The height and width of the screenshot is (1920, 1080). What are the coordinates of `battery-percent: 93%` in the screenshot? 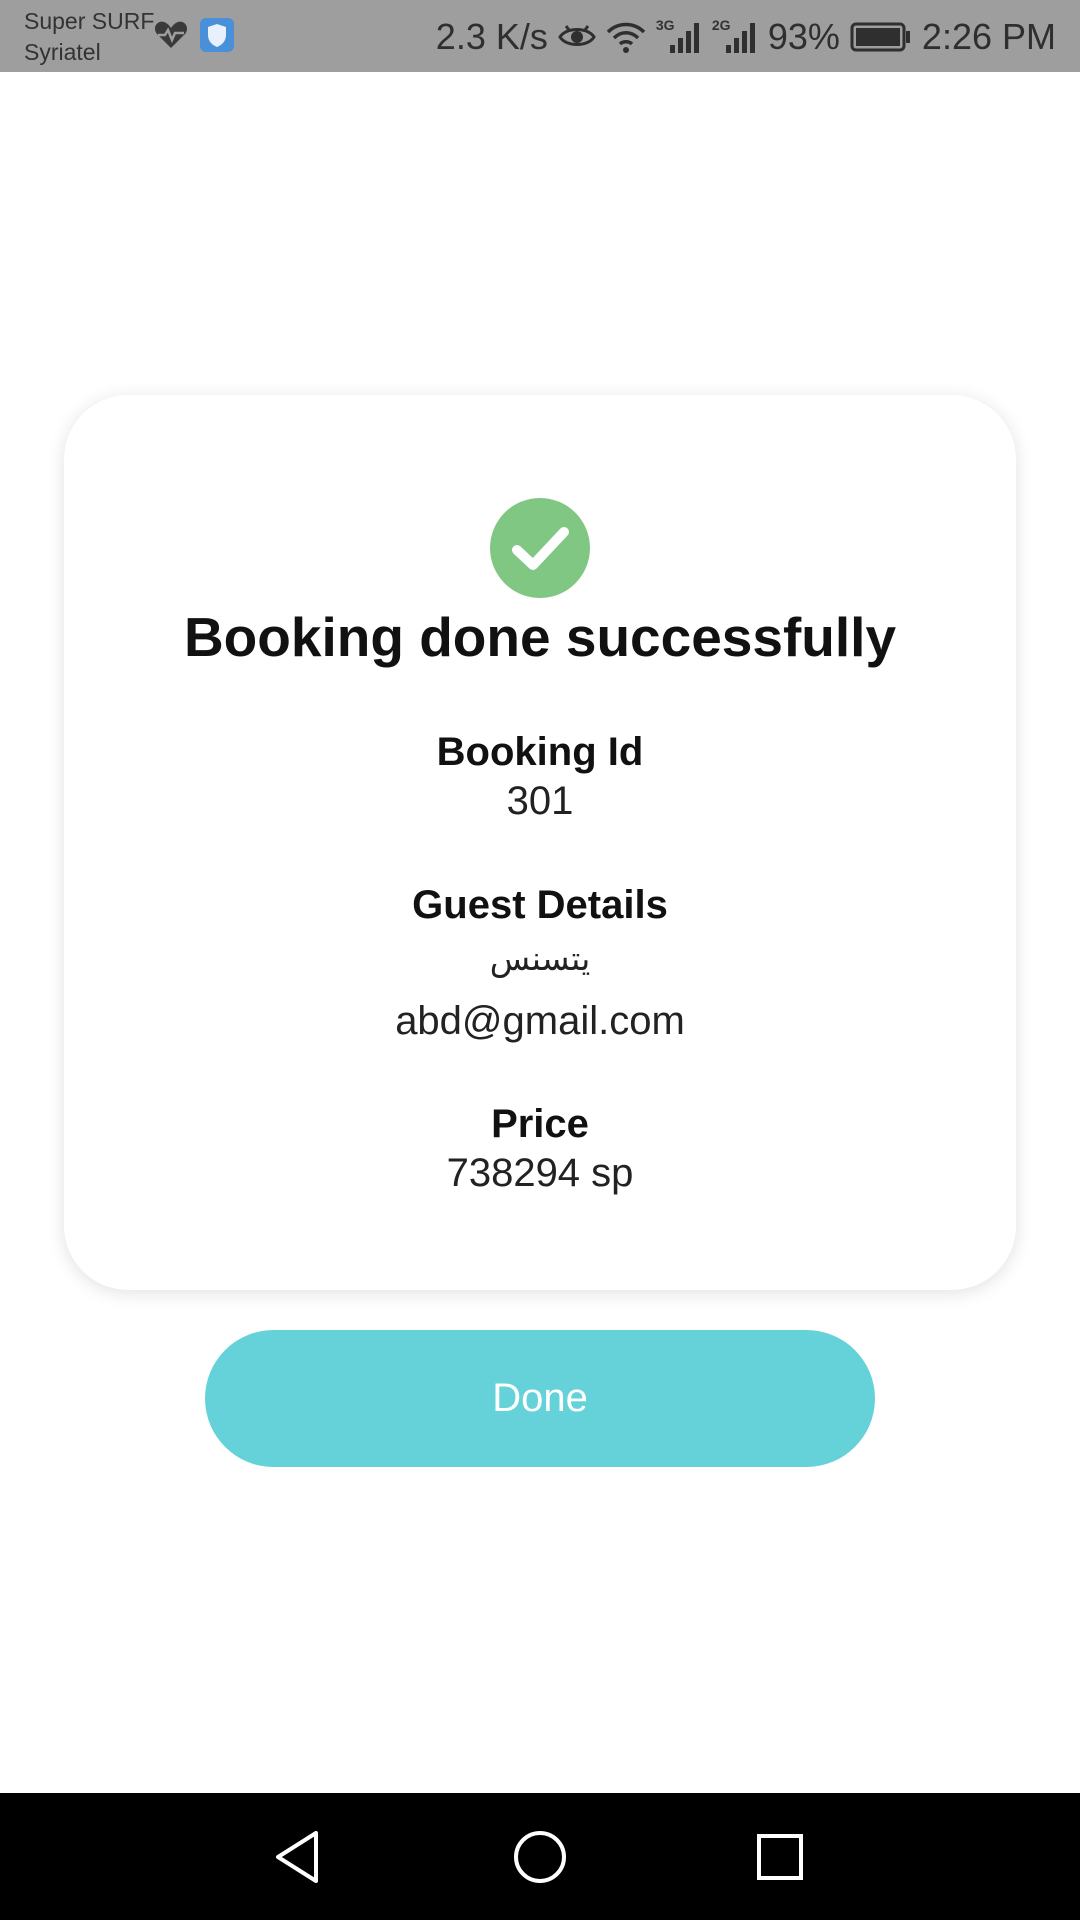 It's located at (803, 36).